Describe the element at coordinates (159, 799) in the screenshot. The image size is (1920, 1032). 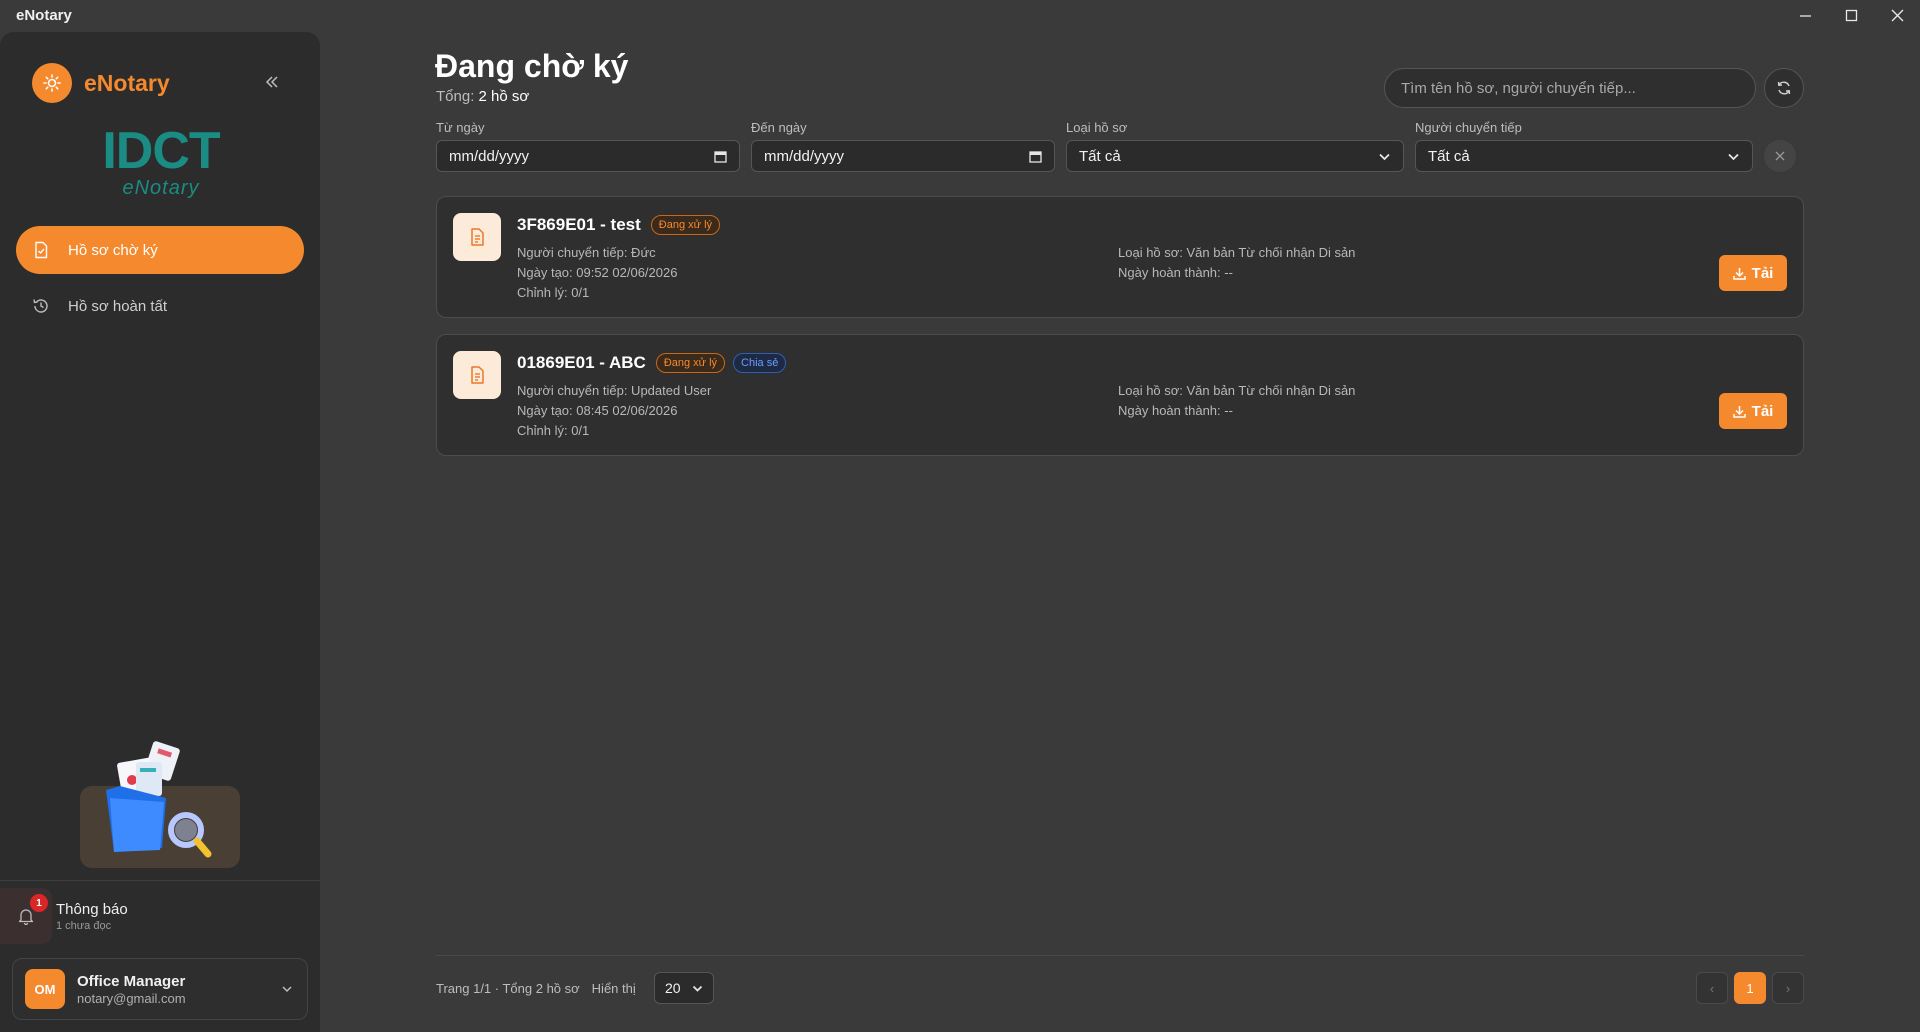
I see `folder-search-icon` at that location.